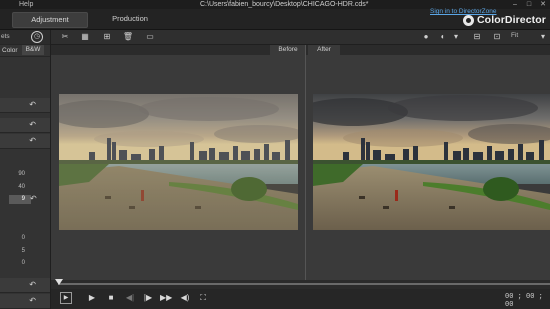 Image resolution: width=550 pixels, height=309 pixels. I want to click on volume-icon: ◀), so click(185, 298).